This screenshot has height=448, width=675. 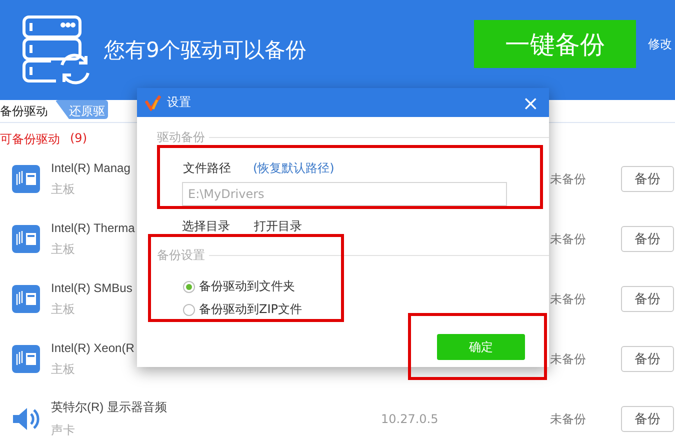 I want to click on driver-version: 10.27.0.5, so click(x=409, y=419).